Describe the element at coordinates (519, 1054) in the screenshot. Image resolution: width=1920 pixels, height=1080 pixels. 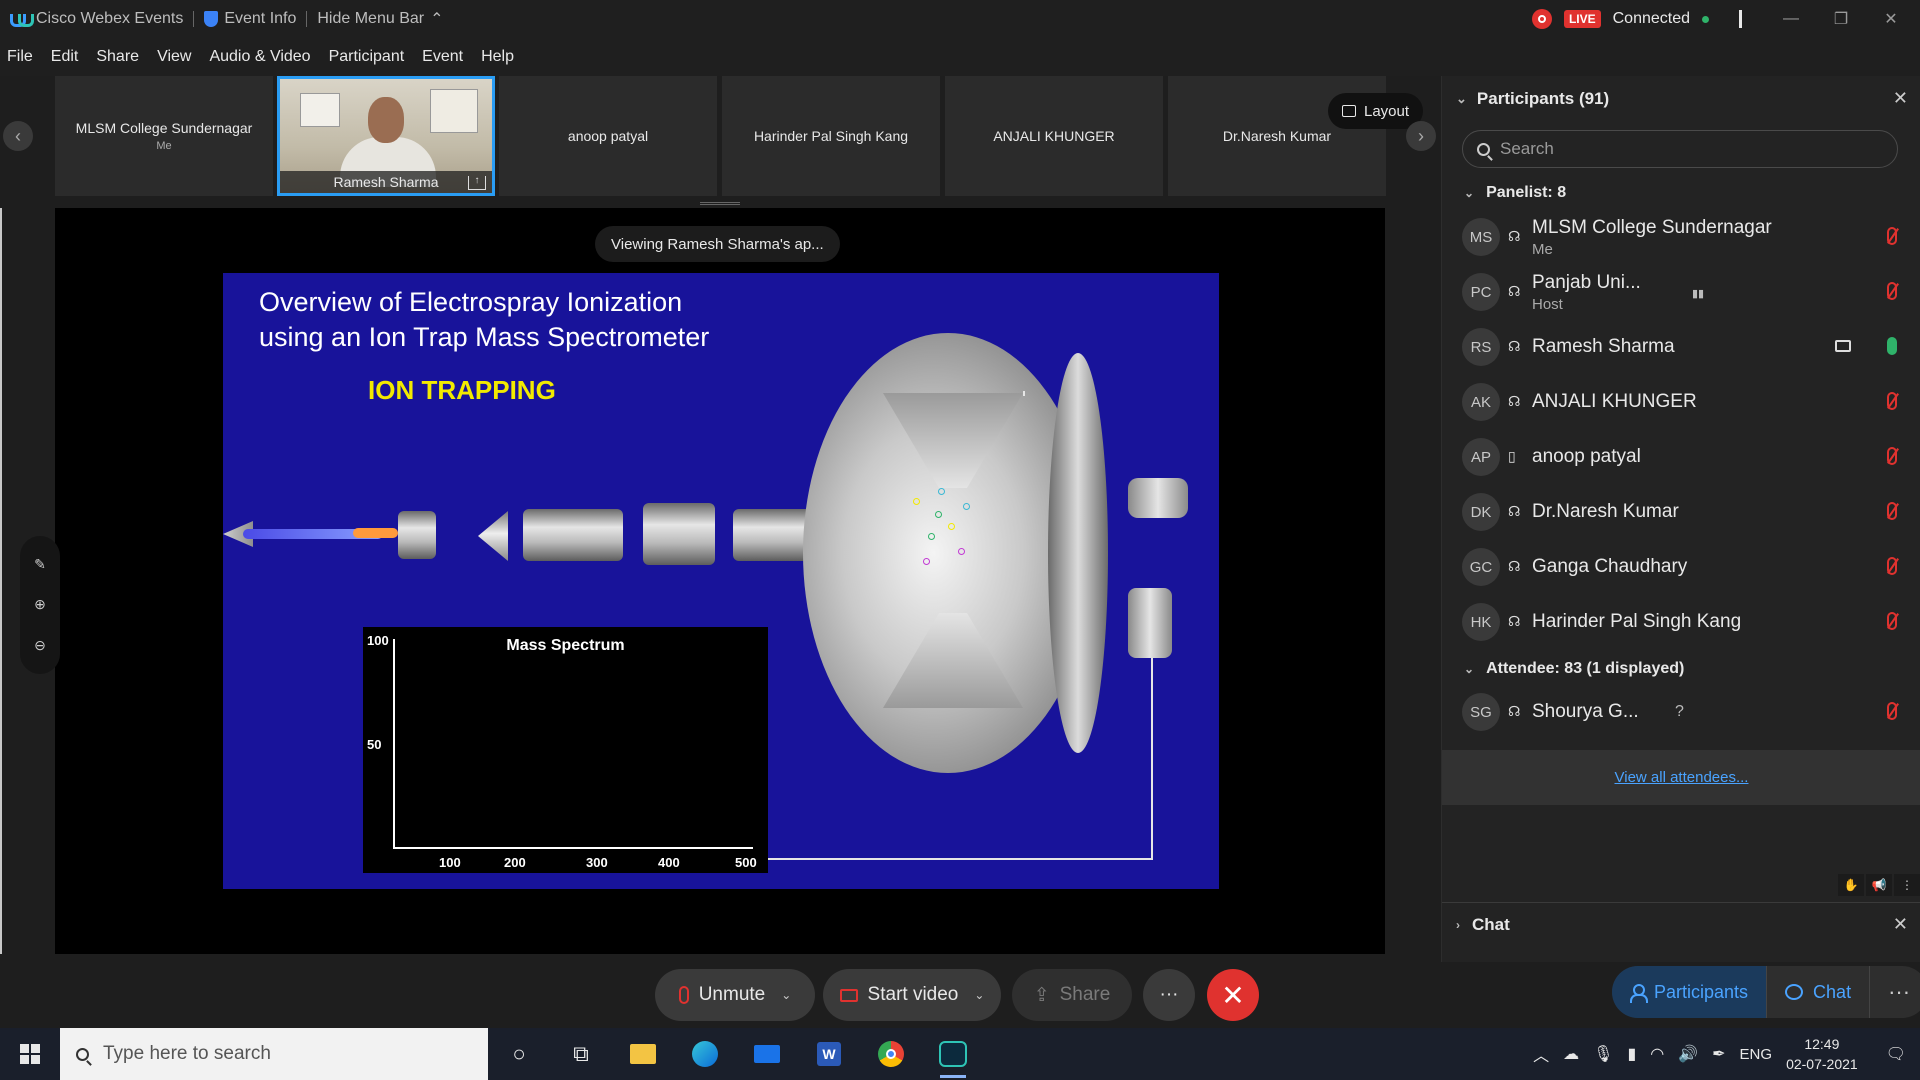
I see `cortana-button: ○` at that location.